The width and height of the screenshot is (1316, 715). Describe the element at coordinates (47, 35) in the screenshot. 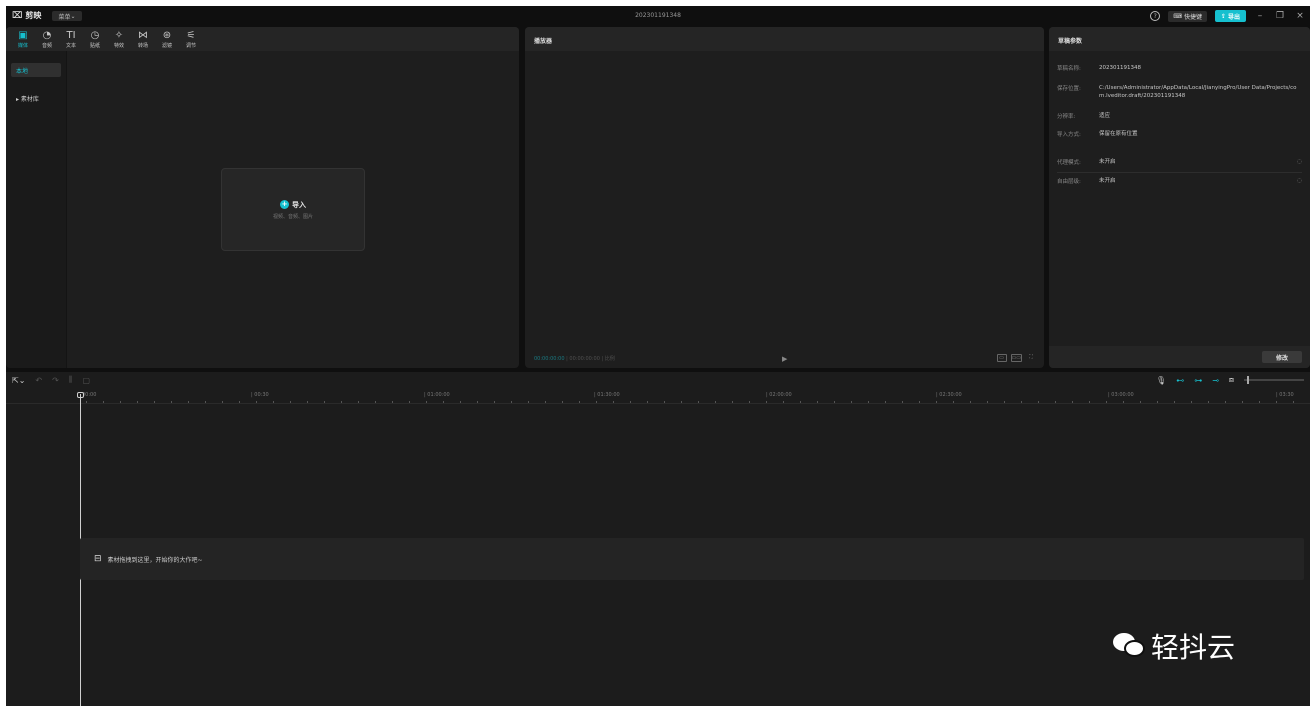

I see `audio-icon: ◔` at that location.